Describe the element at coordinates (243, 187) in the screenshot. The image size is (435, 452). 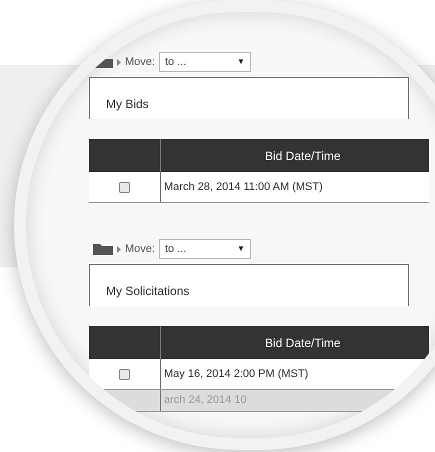
I see `table-cell-text: March 28, 2014 11:00 AM (MST)` at that location.